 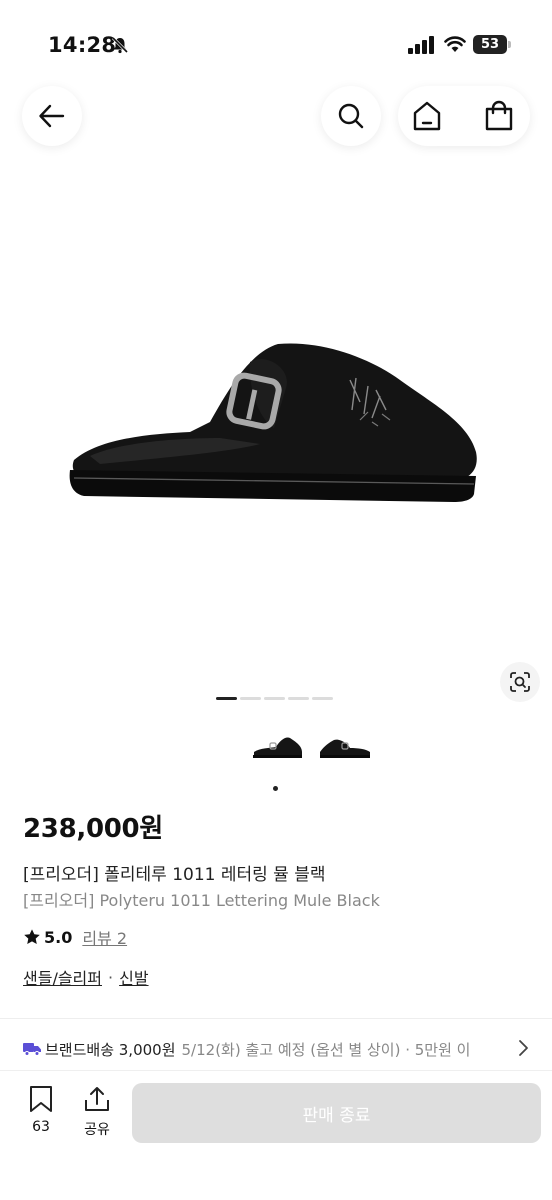 I want to click on search-icon, so click(x=351, y=116).